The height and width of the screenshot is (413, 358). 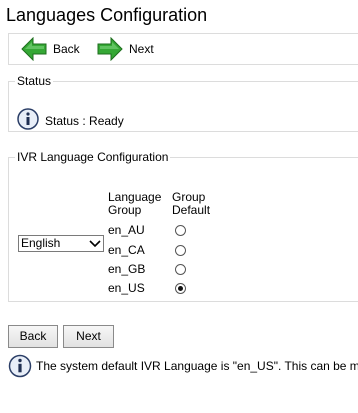 I want to click on group-default-header: Group Default, so click(x=191, y=204).